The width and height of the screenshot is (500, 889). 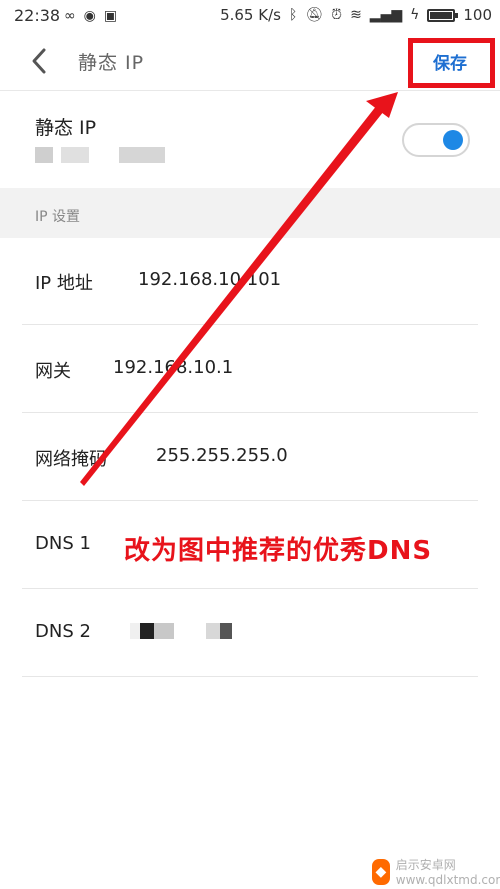 I want to click on watermark-logo-icon: ◆, so click(x=381, y=871).